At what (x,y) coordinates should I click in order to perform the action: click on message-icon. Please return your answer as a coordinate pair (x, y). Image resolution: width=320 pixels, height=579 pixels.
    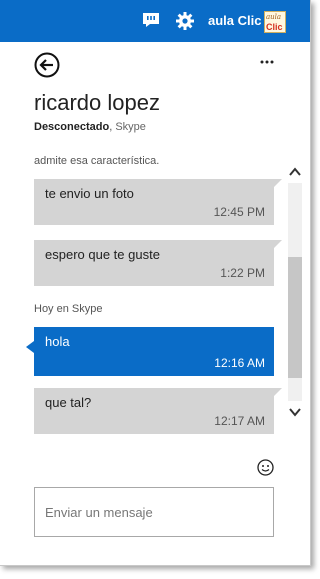
    Looking at the image, I should click on (151, 20).